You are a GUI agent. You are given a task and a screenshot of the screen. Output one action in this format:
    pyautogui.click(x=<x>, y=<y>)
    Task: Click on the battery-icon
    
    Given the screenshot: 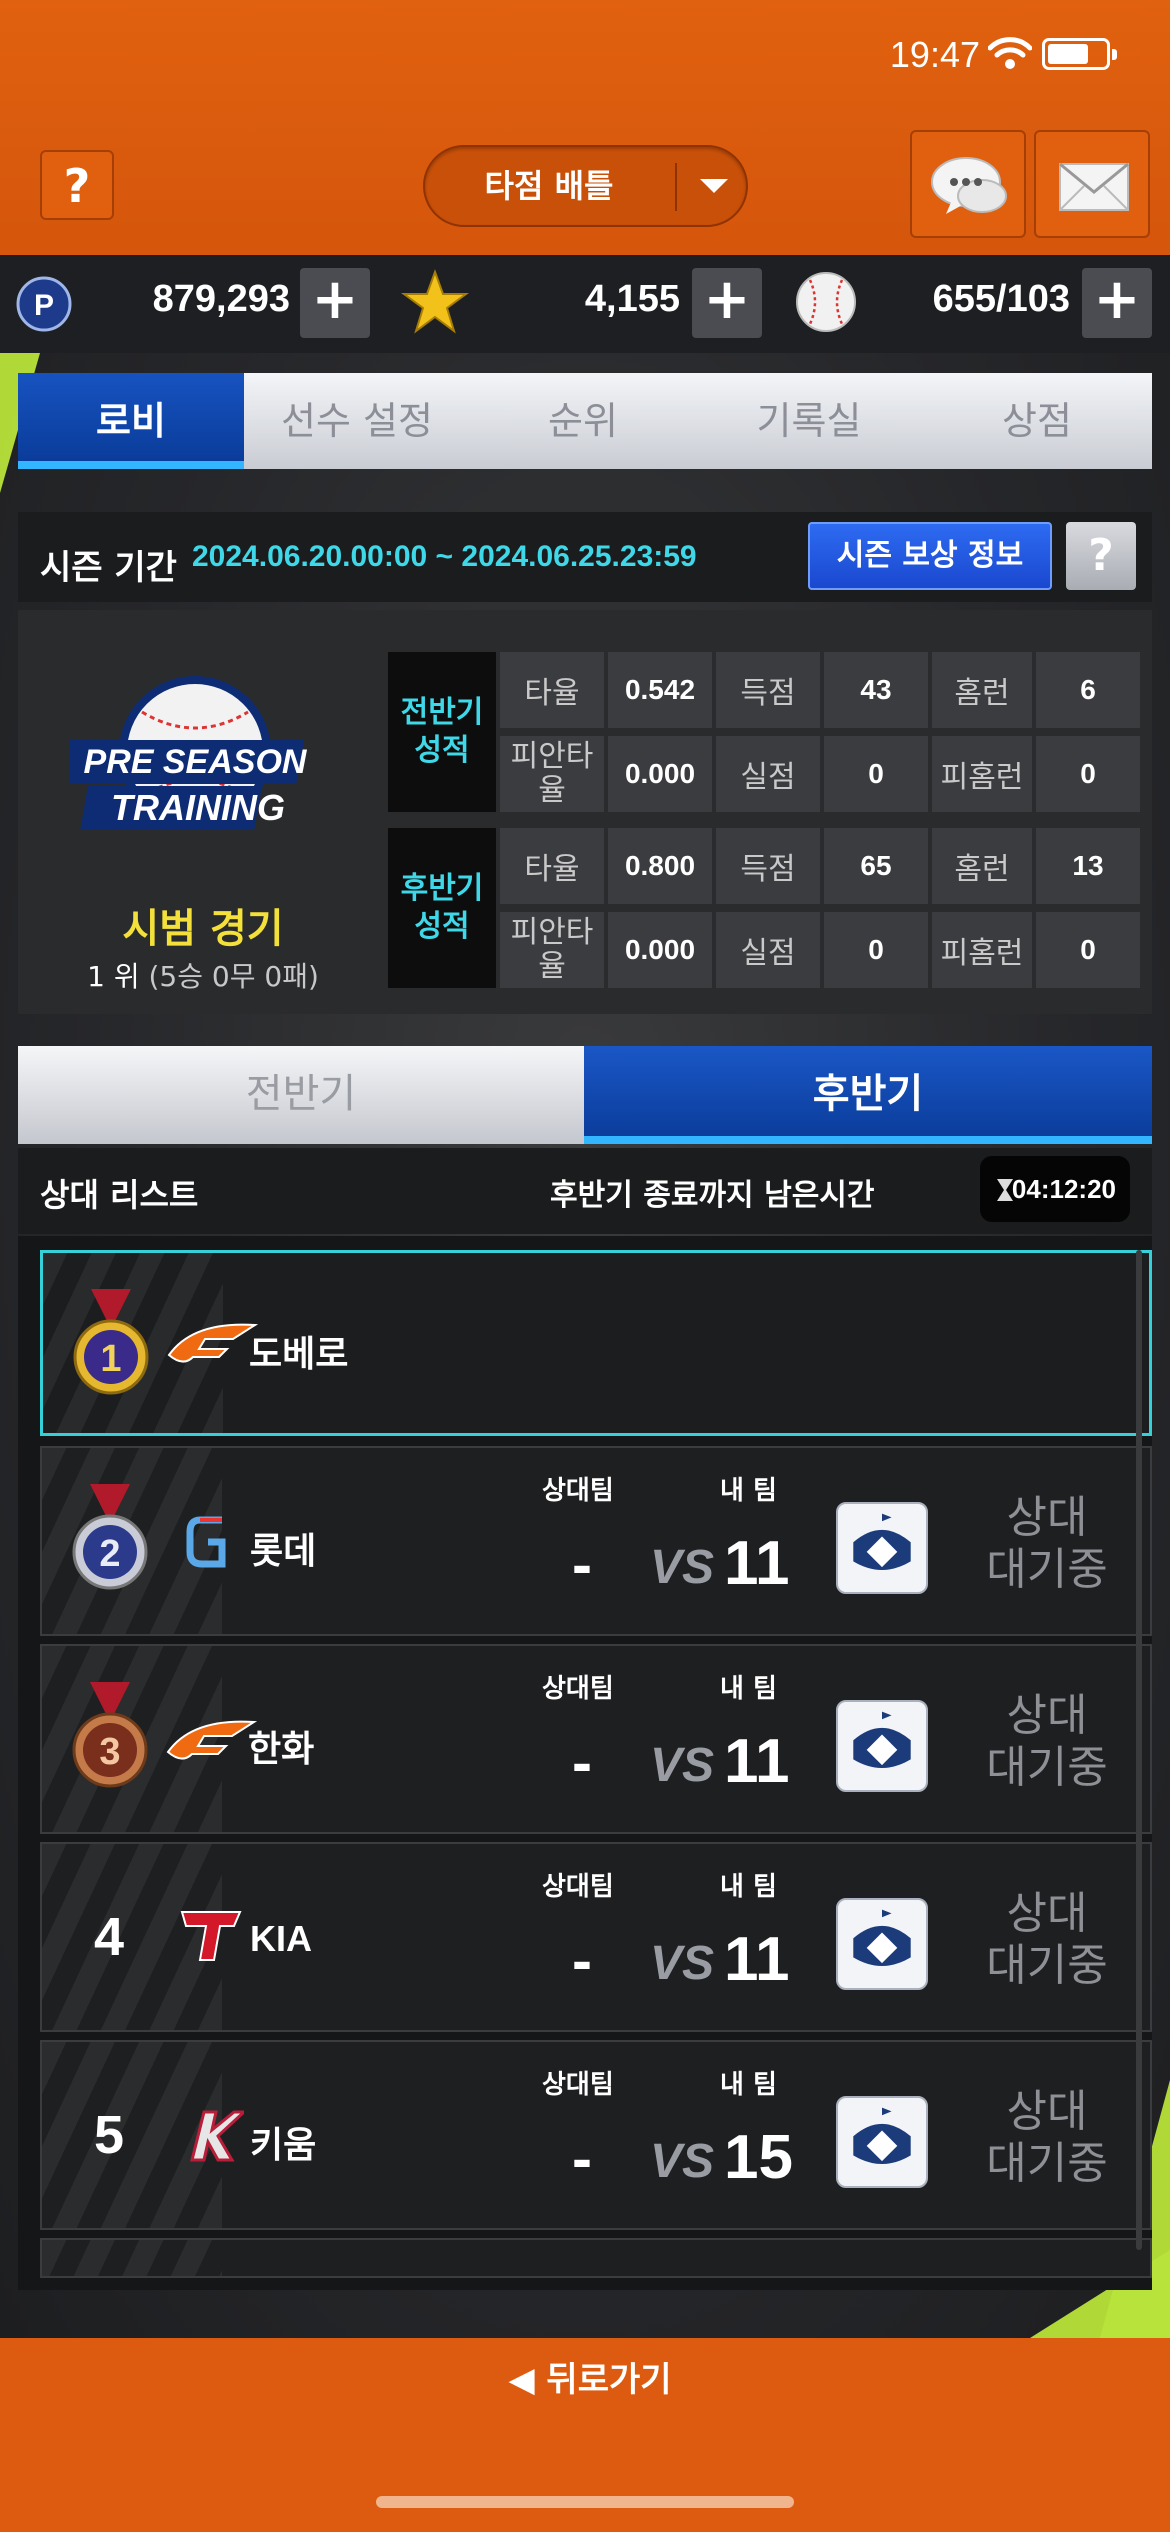 What is the action you would take?
    pyautogui.click(x=1079, y=54)
    